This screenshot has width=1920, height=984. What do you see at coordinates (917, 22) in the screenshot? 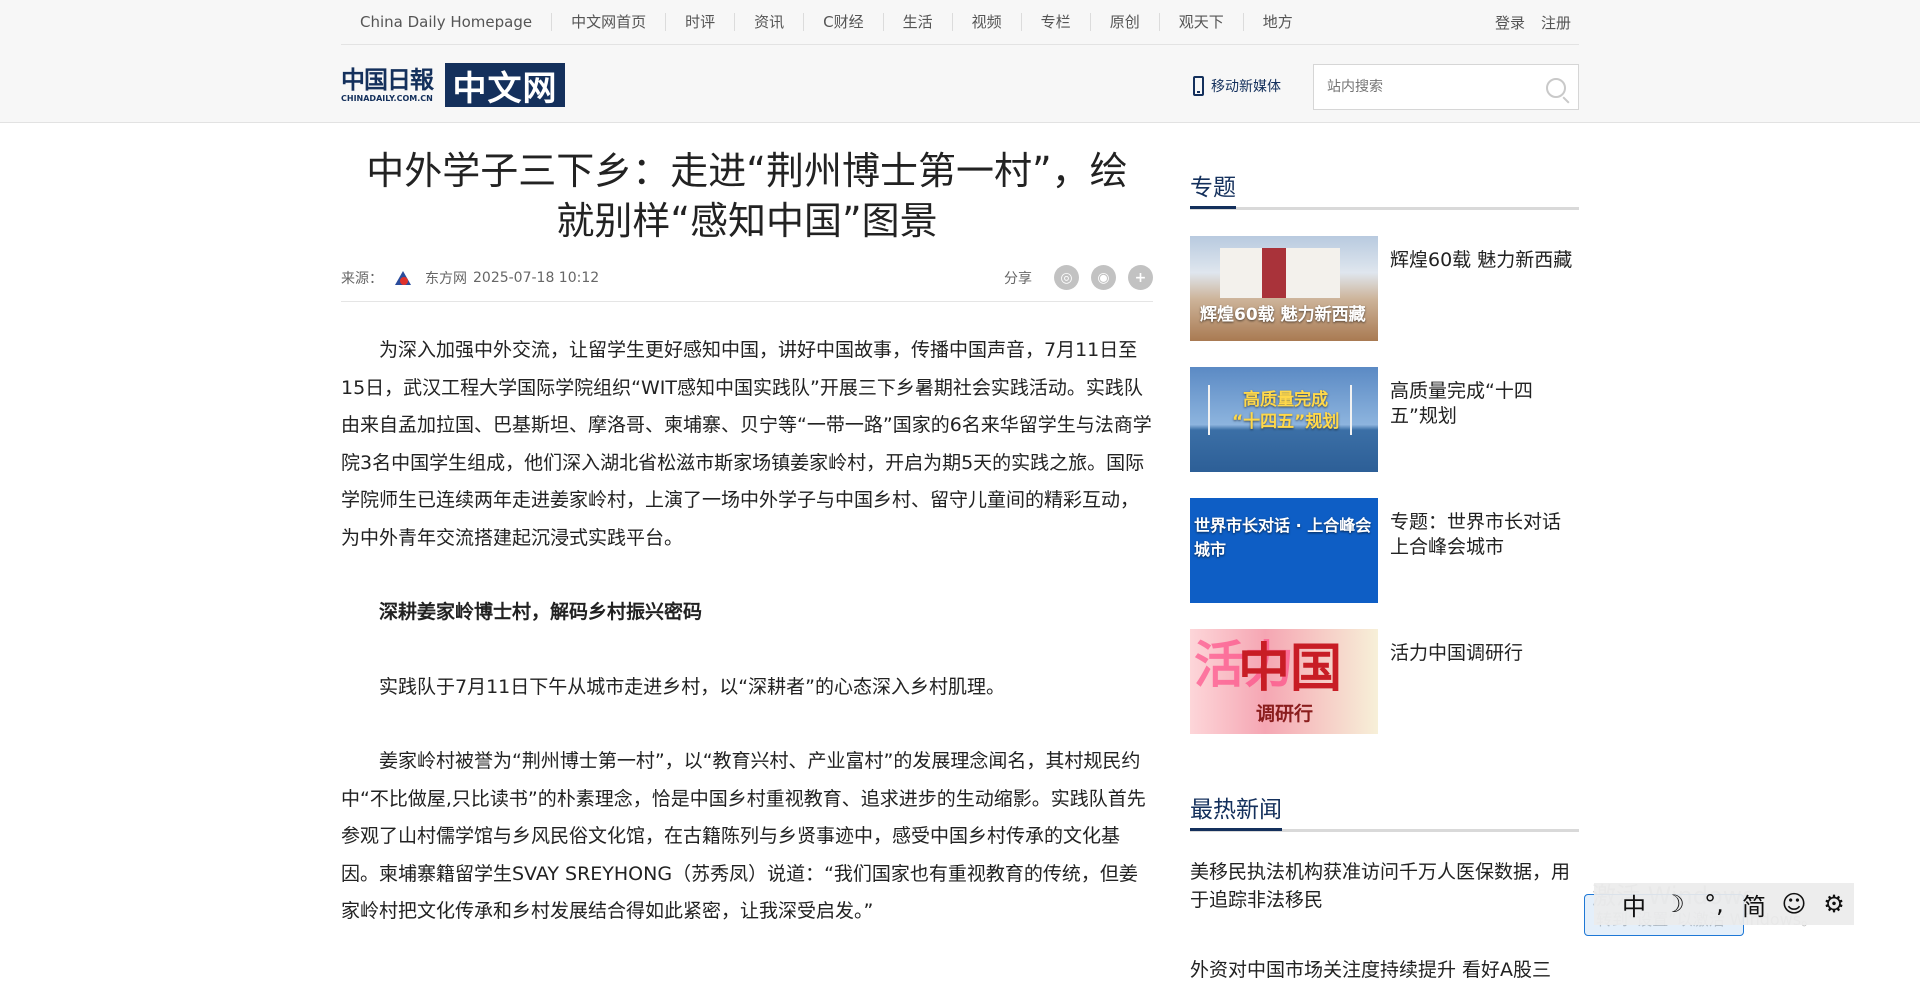
I see `nav-item-life: 生活` at bounding box center [917, 22].